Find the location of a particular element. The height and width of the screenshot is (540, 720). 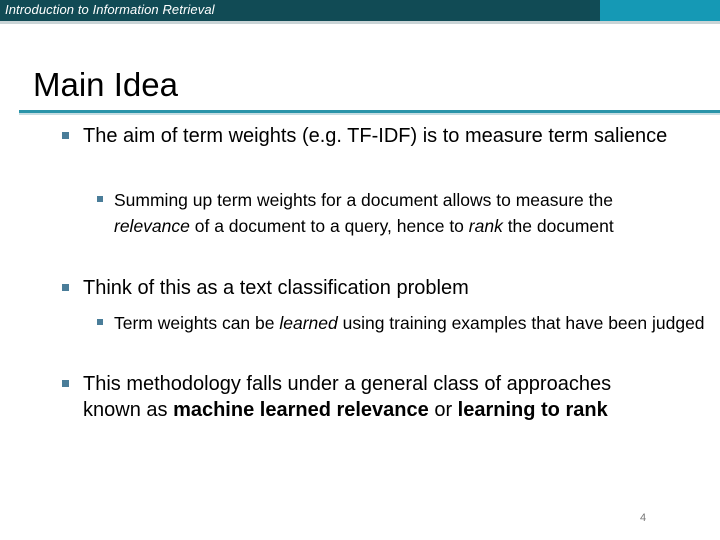

page-number: 4 is located at coordinates (643, 518).